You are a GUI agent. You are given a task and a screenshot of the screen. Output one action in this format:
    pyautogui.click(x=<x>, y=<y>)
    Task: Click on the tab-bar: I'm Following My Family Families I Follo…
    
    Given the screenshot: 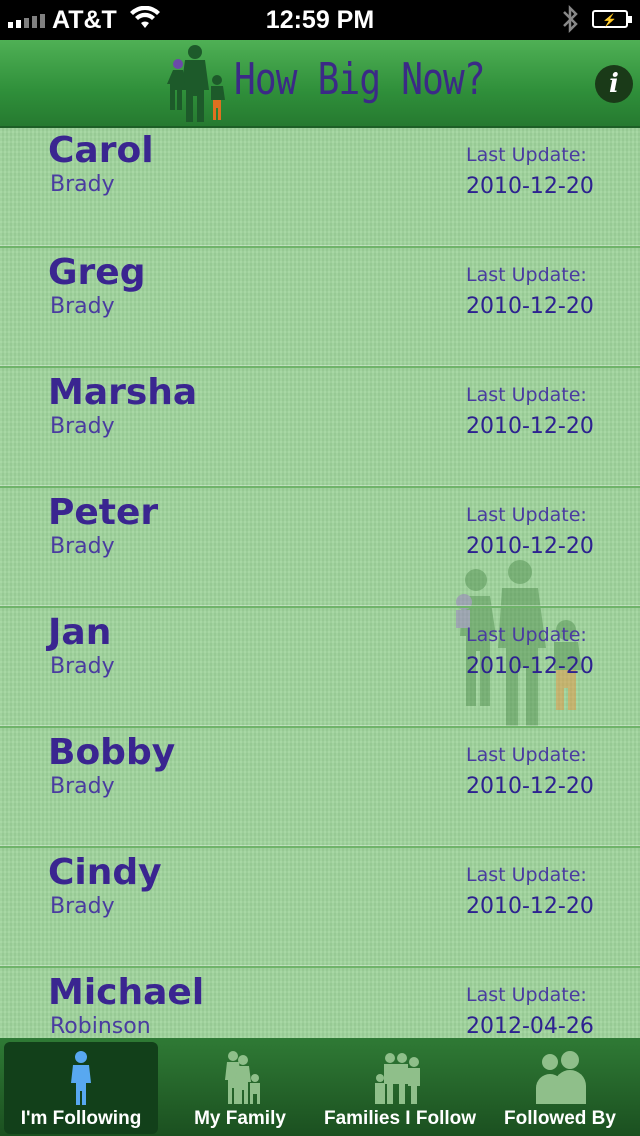 What is the action you would take?
    pyautogui.click(x=320, y=1087)
    